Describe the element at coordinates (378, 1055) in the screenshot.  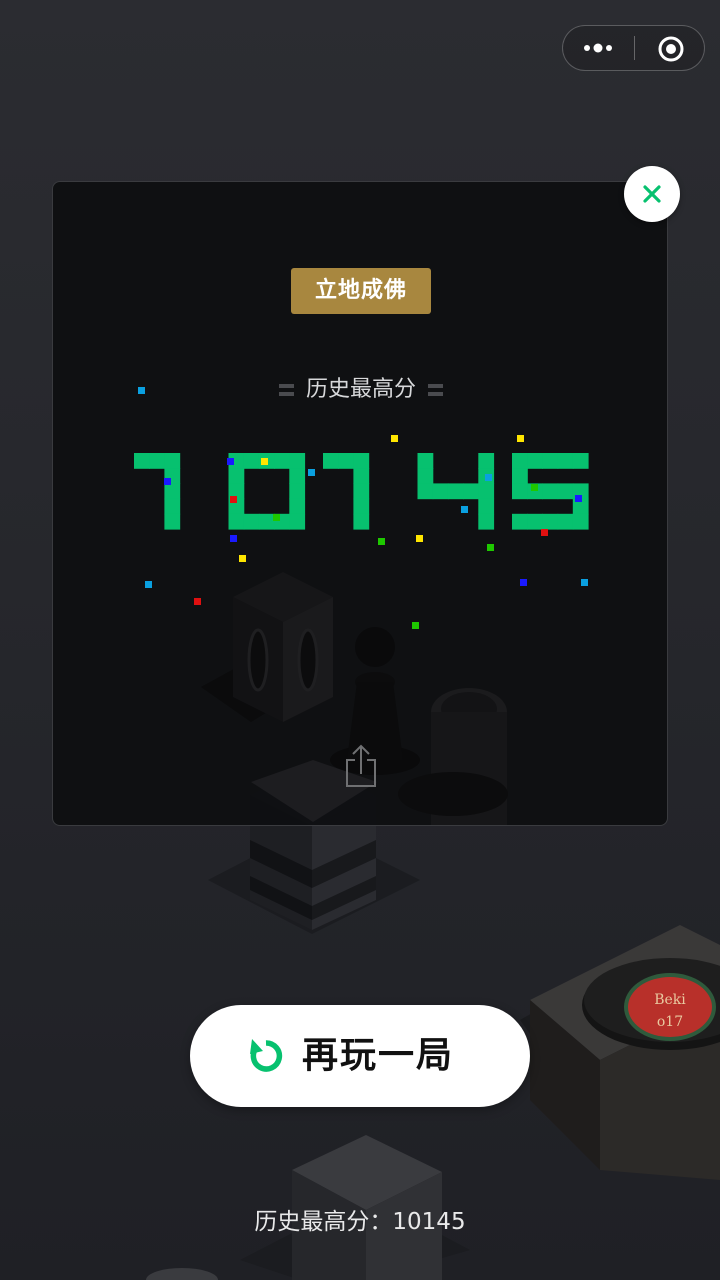
I see `replay-label: 再玩一局` at that location.